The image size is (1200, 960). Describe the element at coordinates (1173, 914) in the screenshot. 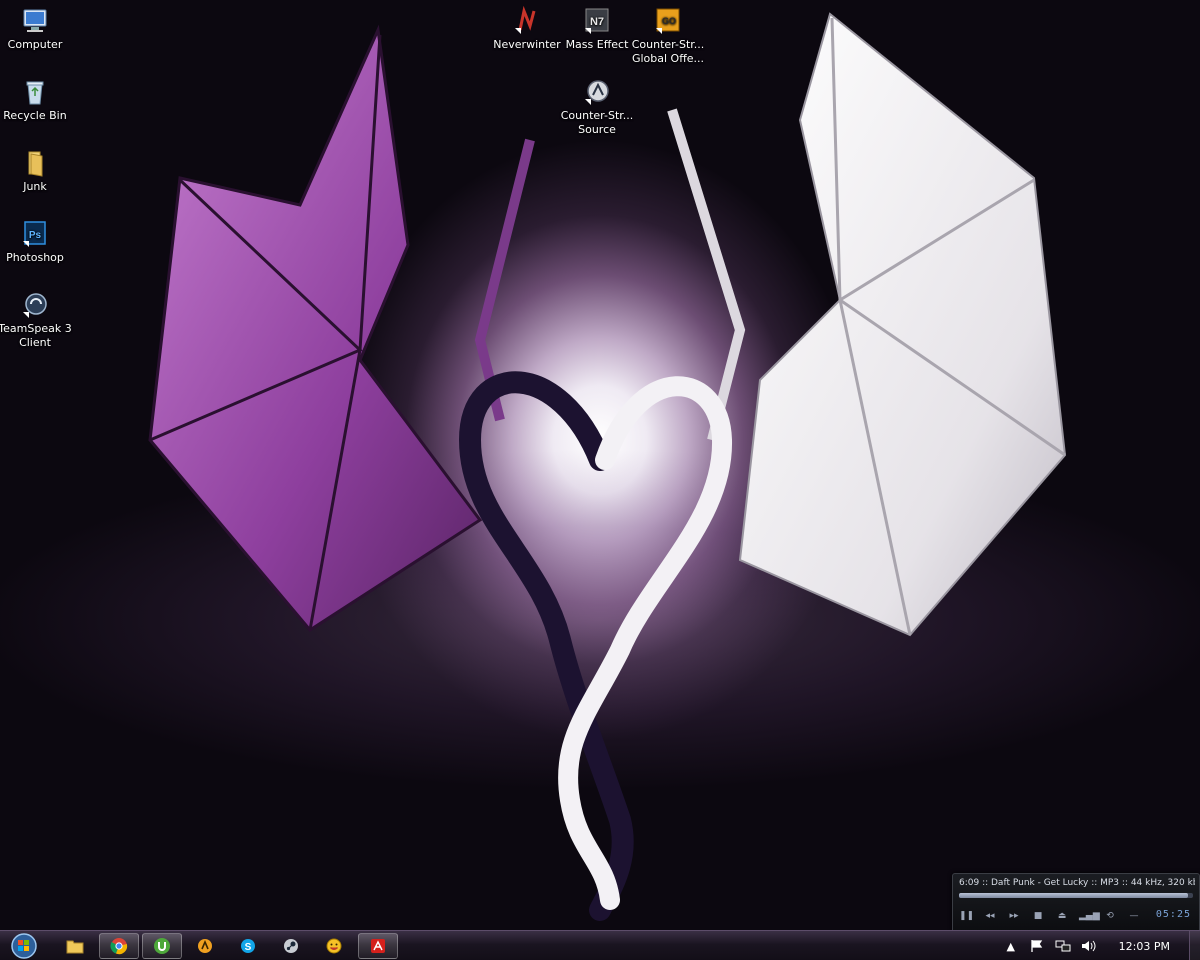

I see `playback-time: 05:25` at that location.